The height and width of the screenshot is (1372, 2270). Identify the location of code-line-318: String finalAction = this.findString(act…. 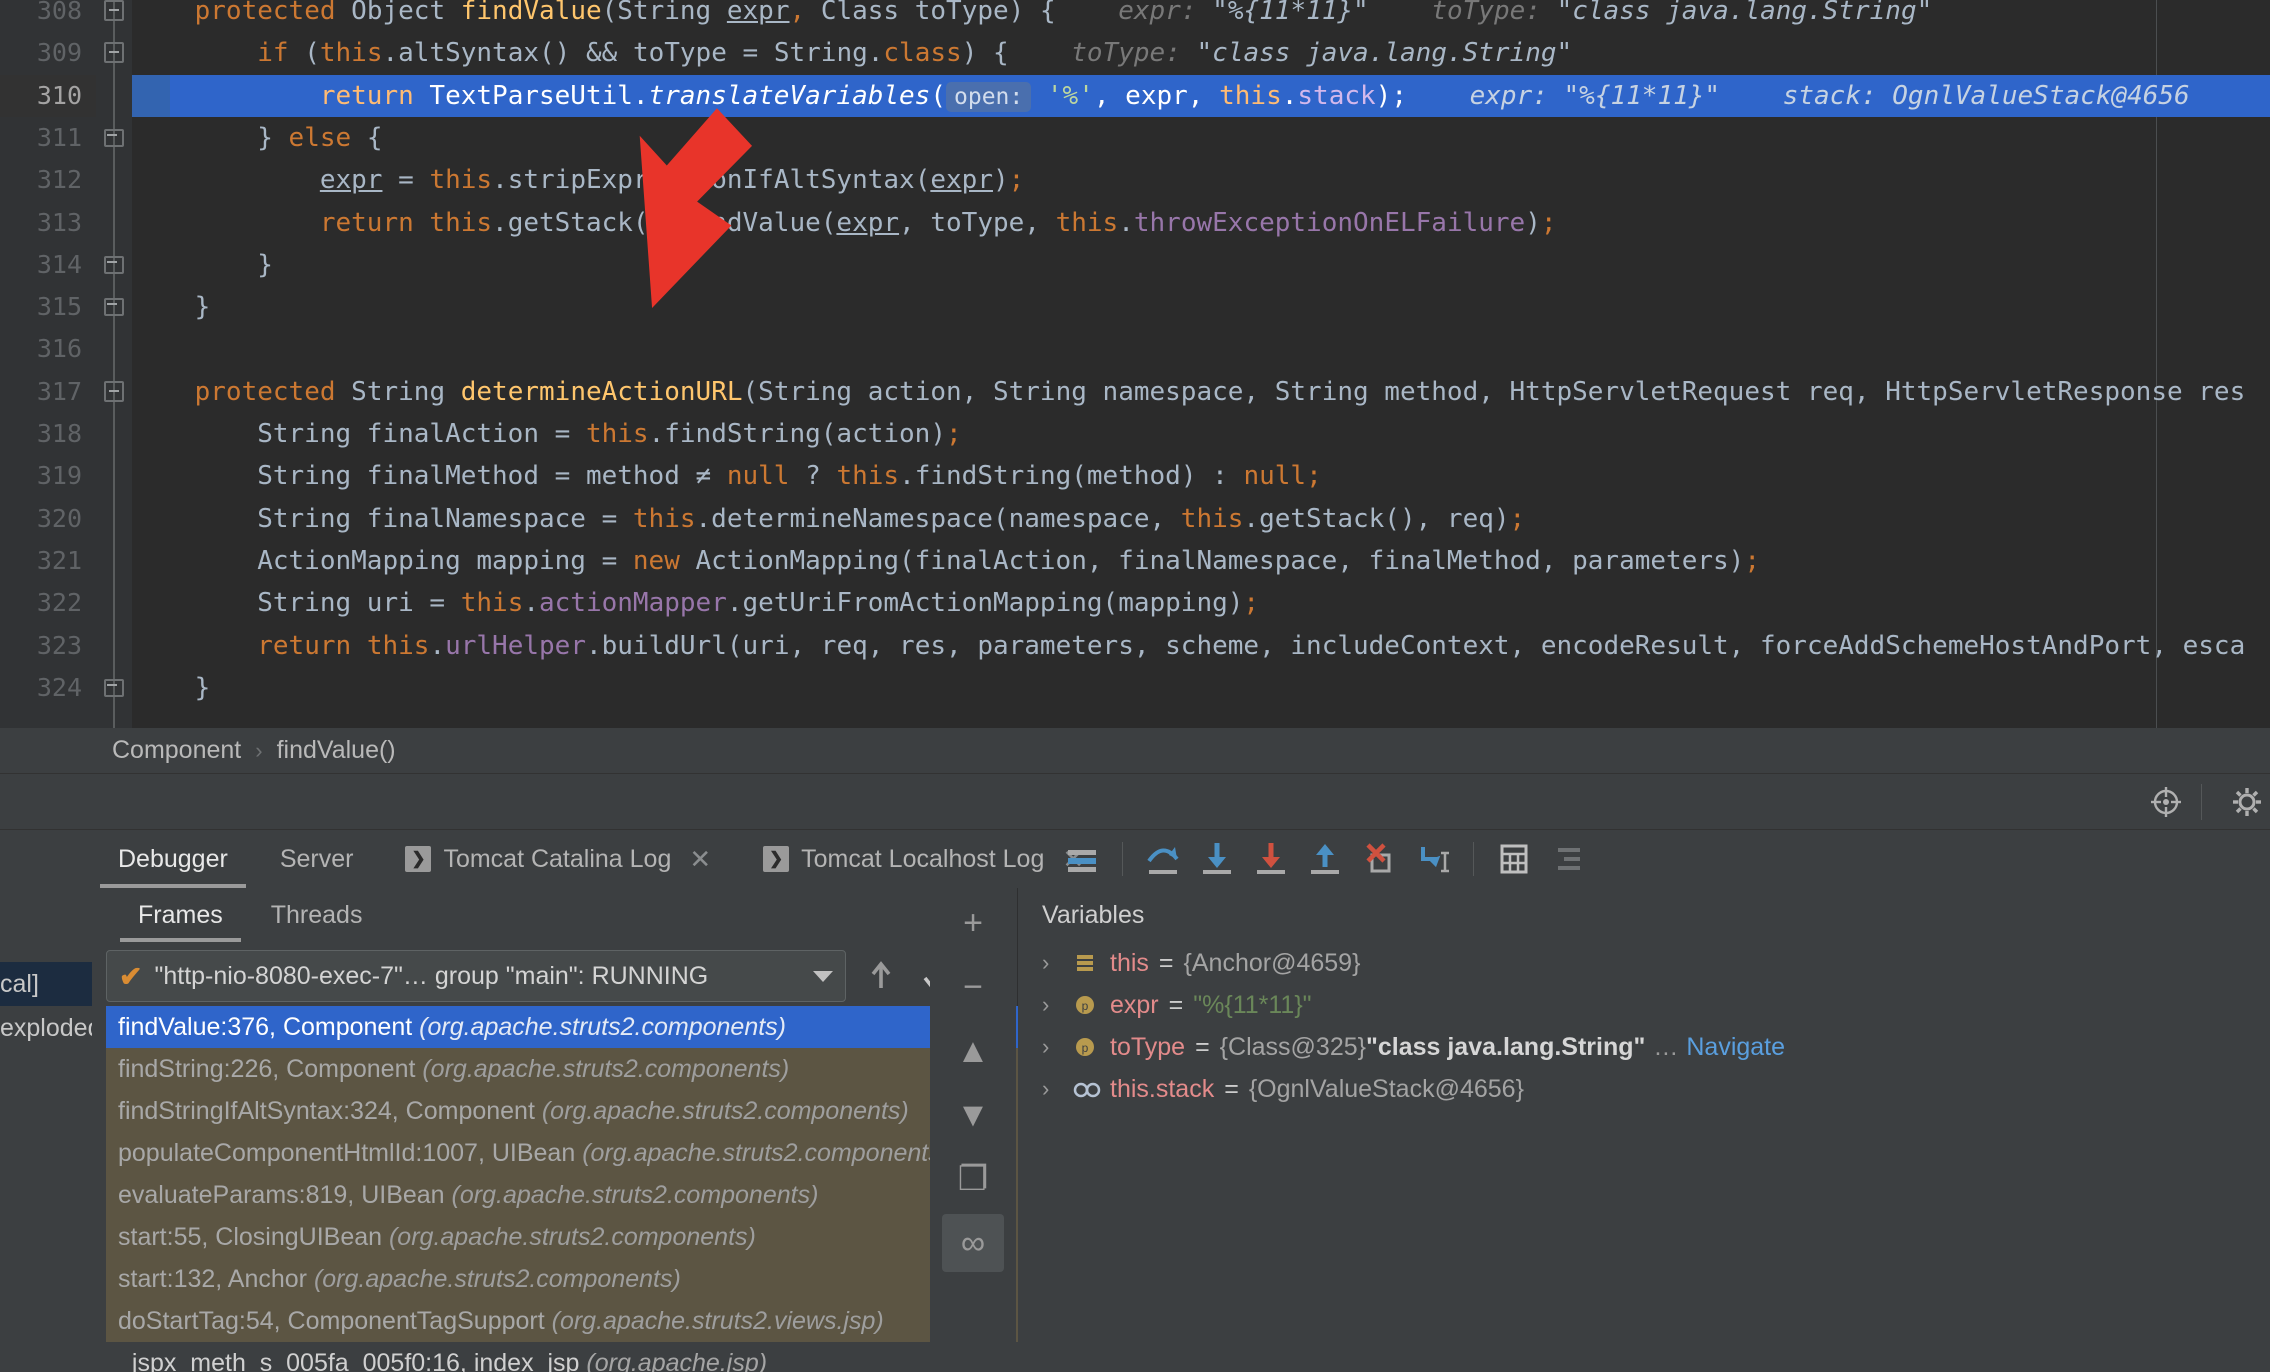
(1201, 434).